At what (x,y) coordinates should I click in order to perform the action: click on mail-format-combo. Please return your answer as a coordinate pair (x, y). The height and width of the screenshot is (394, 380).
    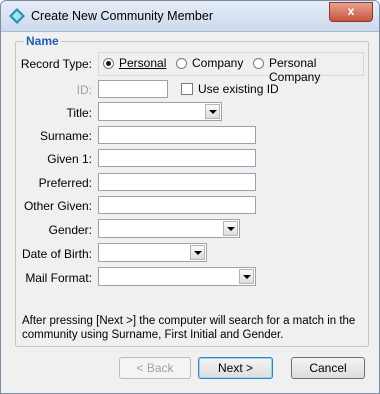
    Looking at the image, I should click on (177, 276).